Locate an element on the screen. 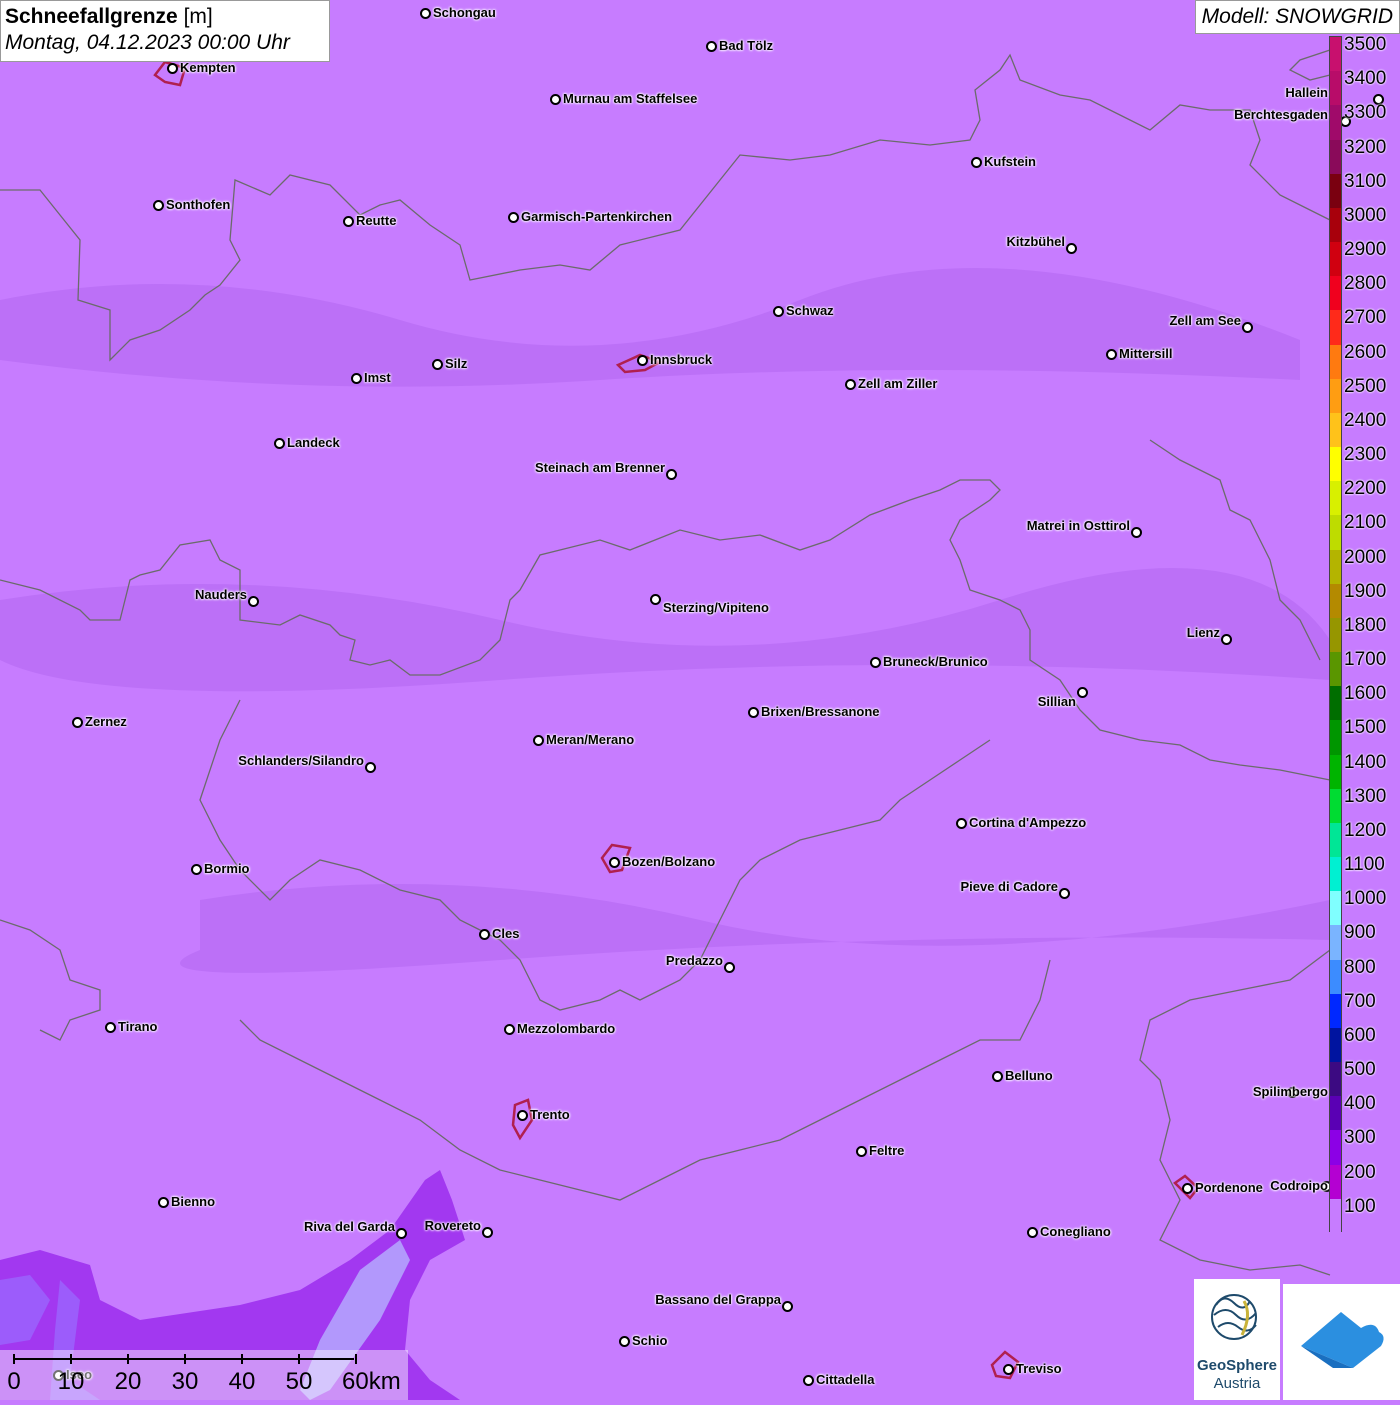 This screenshot has height=1405, width=1400. legend-label-1700: 1700 is located at coordinates (1365, 660).